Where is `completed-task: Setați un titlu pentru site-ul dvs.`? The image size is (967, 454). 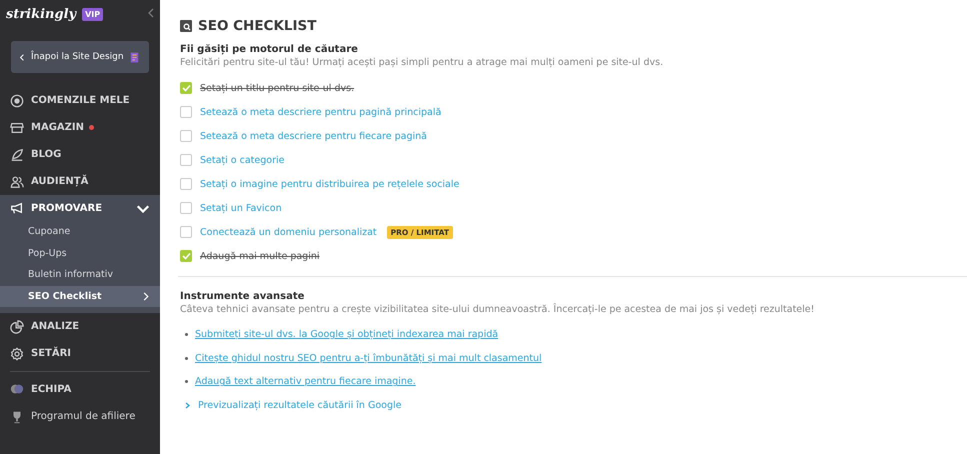
completed-task: Setați un titlu pentru site-ul dvs. is located at coordinates (277, 88).